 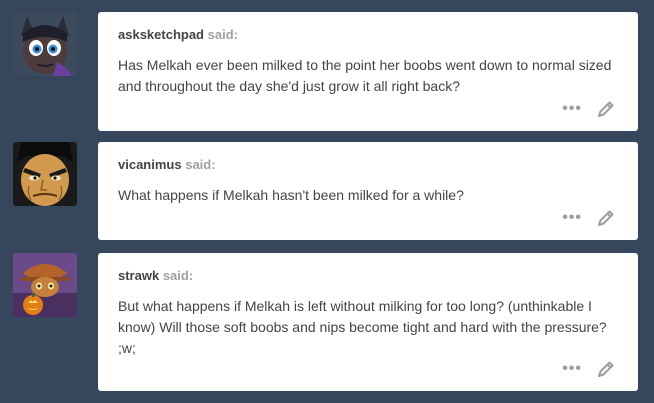 What do you see at coordinates (368, 165) in the screenshot?
I see `ask-header: vicanimus said:` at bounding box center [368, 165].